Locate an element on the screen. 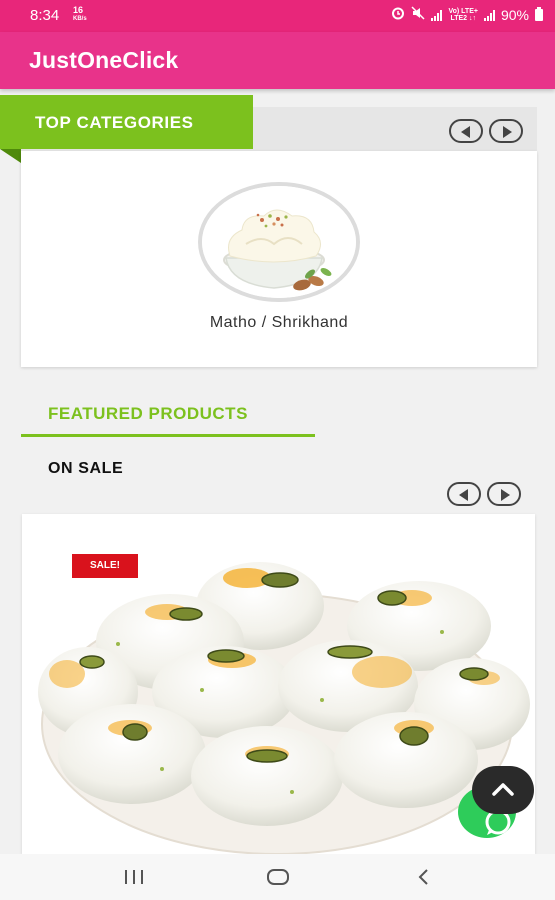  battery-icon is located at coordinates (539, 13).